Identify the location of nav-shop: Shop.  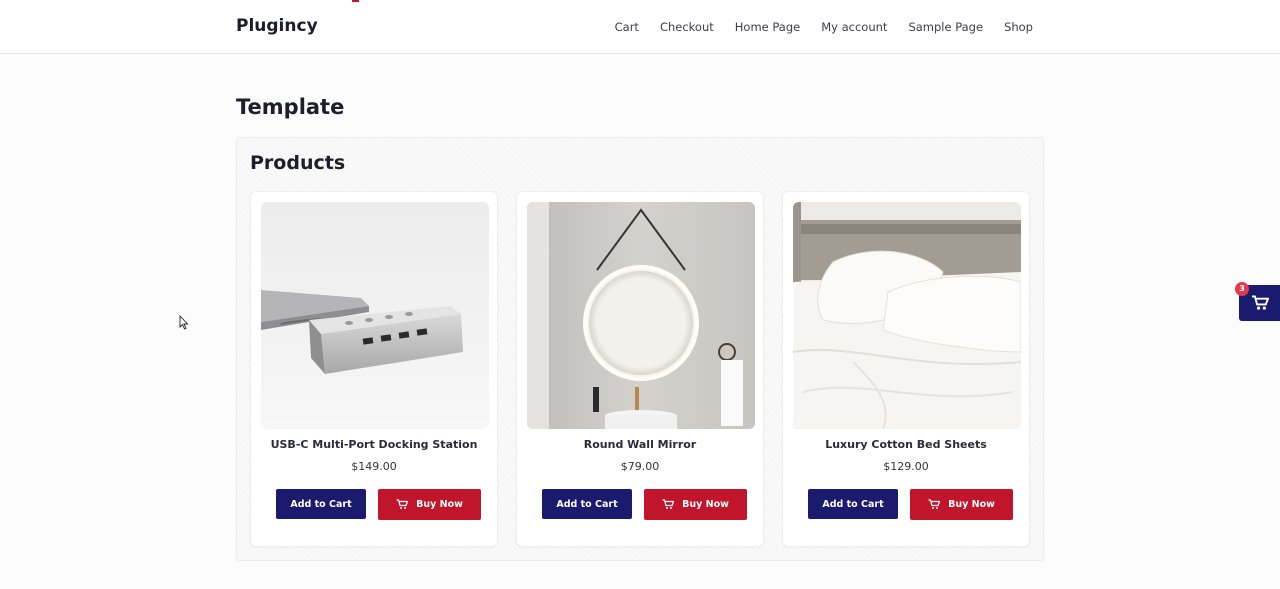
(1018, 27).